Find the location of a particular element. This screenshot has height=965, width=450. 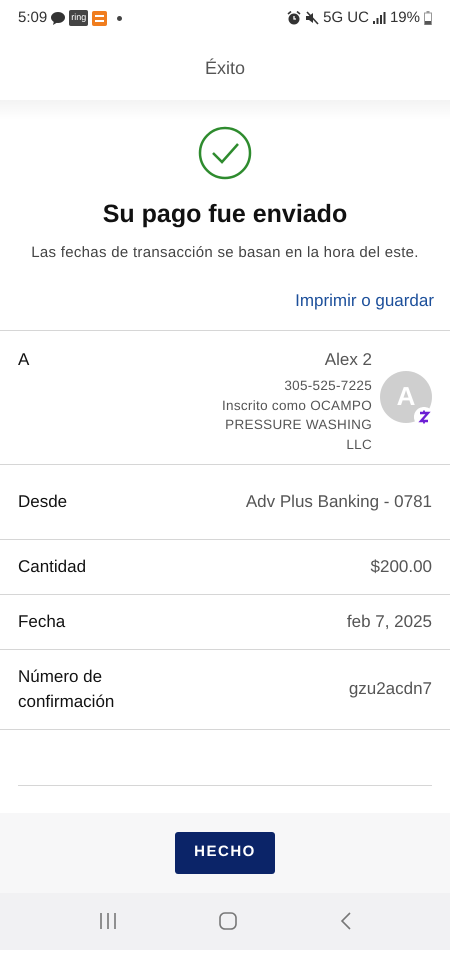

back-icon is located at coordinates (345, 921).